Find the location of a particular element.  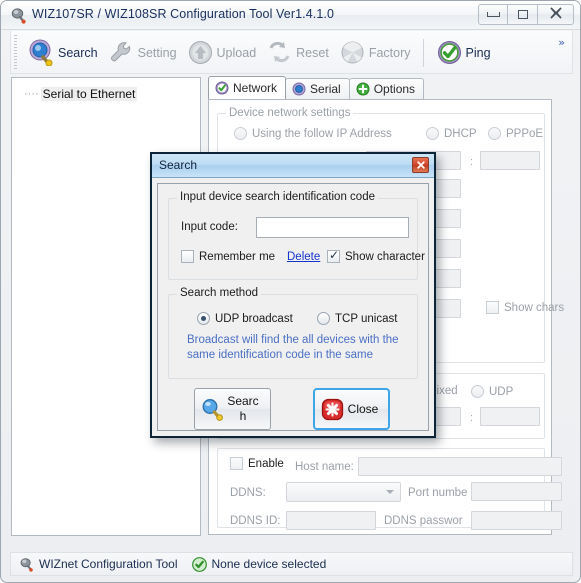

operation-port-colon: : is located at coordinates (472, 418).